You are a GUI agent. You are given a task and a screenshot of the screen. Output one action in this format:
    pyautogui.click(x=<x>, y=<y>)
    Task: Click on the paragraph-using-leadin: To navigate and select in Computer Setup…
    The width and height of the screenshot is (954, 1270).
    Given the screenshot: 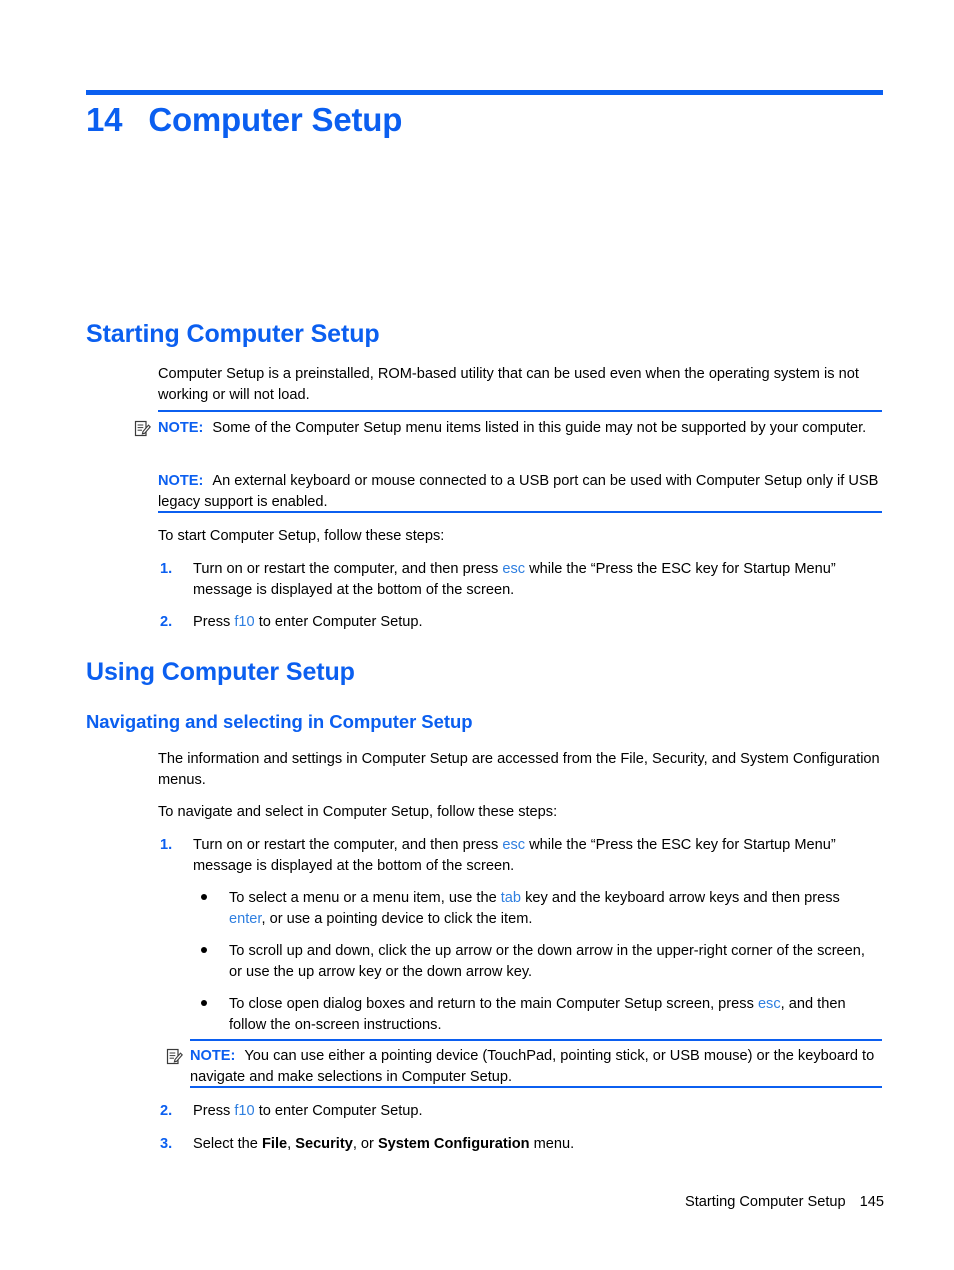 What is the action you would take?
    pyautogui.click(x=358, y=812)
    